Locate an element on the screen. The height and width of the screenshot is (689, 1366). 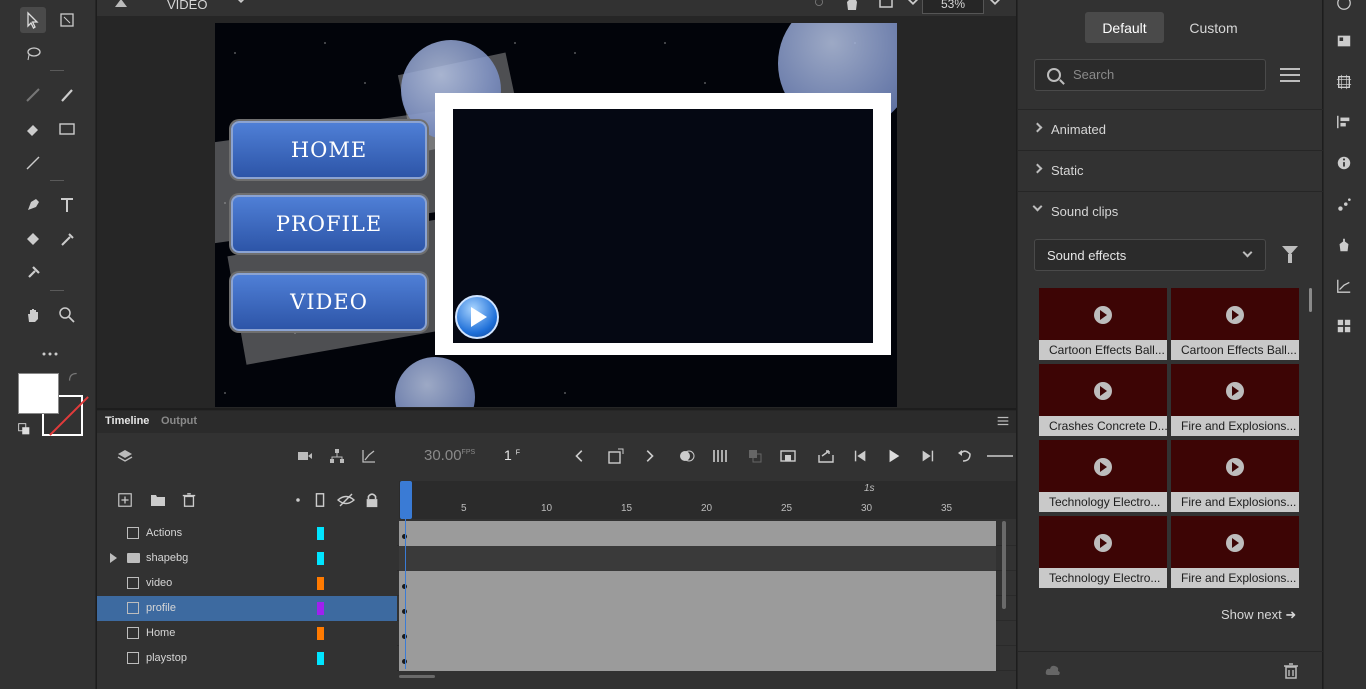
more-tools-icon is located at coordinates (50, 354).